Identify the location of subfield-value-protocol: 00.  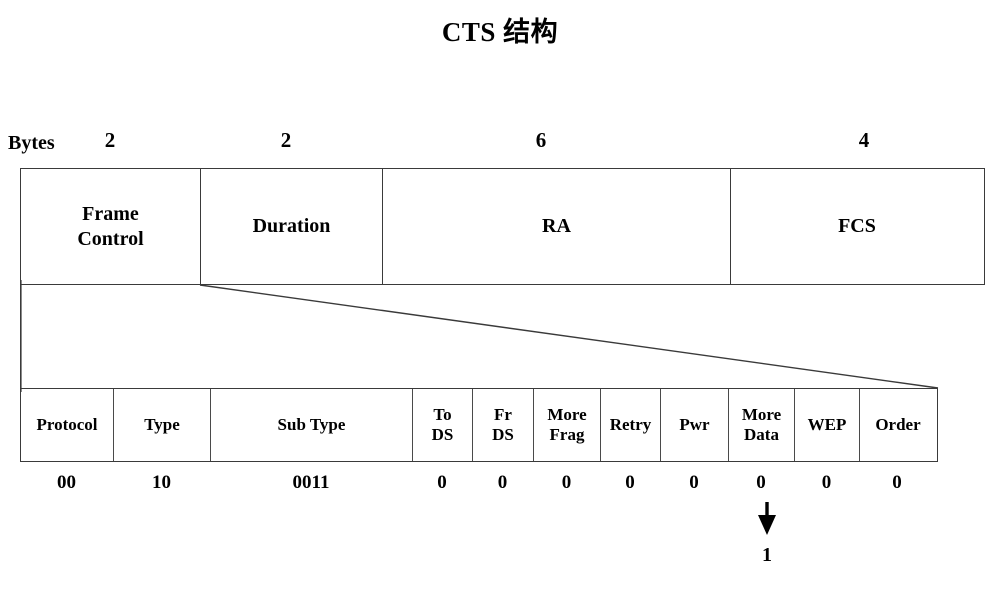
(66, 482).